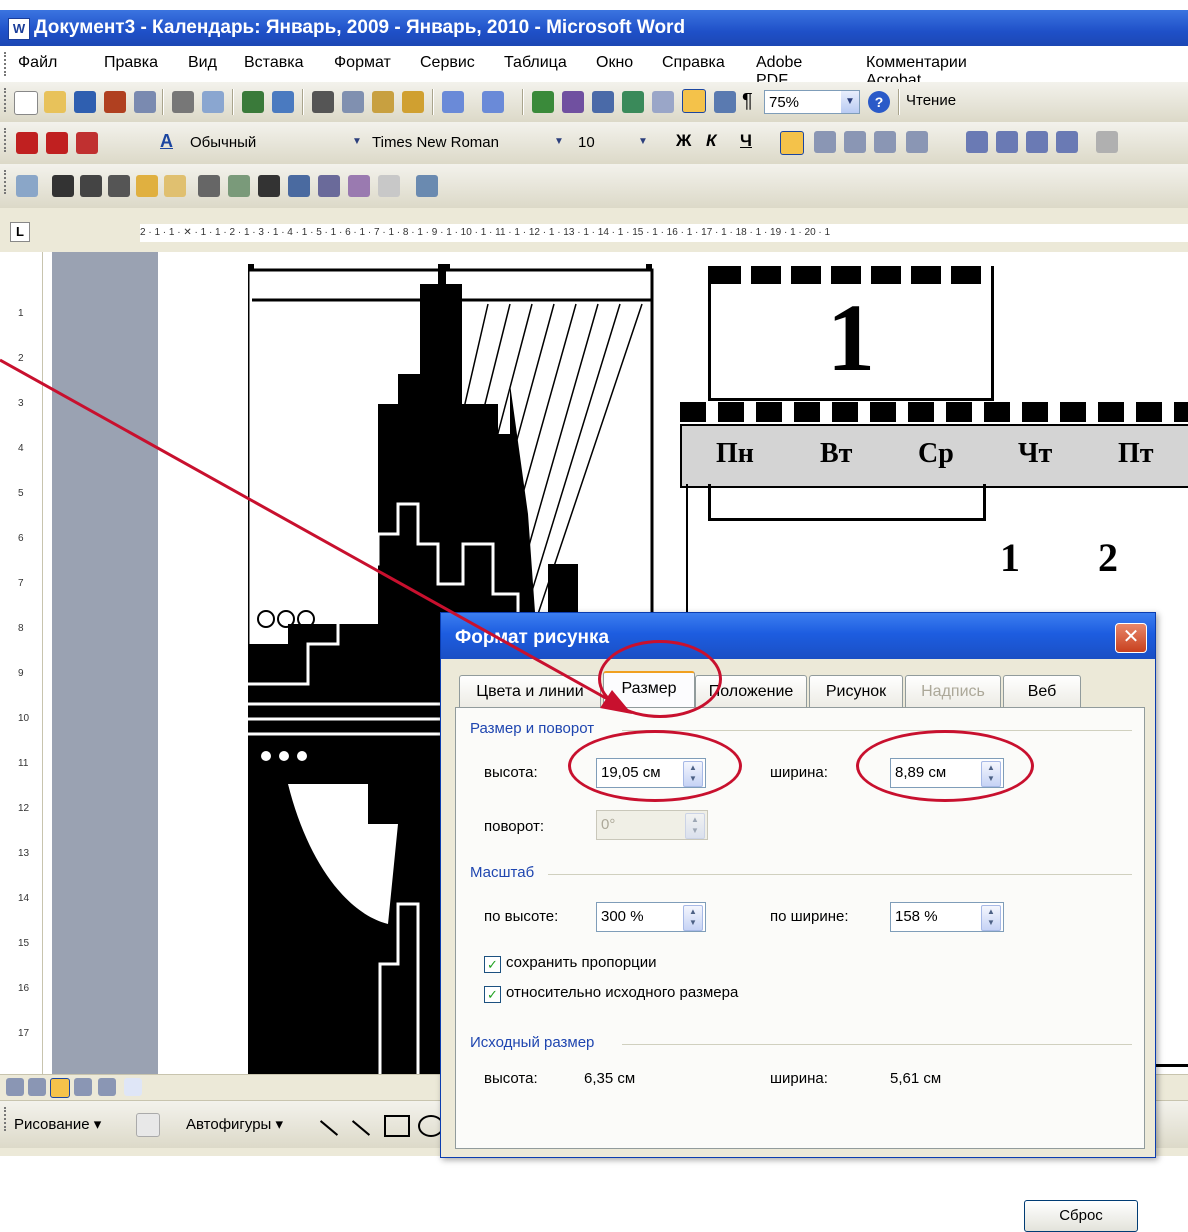 The image size is (1188, 1232). What do you see at coordinates (359, 186) in the screenshot?
I see `format-picture-icon` at bounding box center [359, 186].